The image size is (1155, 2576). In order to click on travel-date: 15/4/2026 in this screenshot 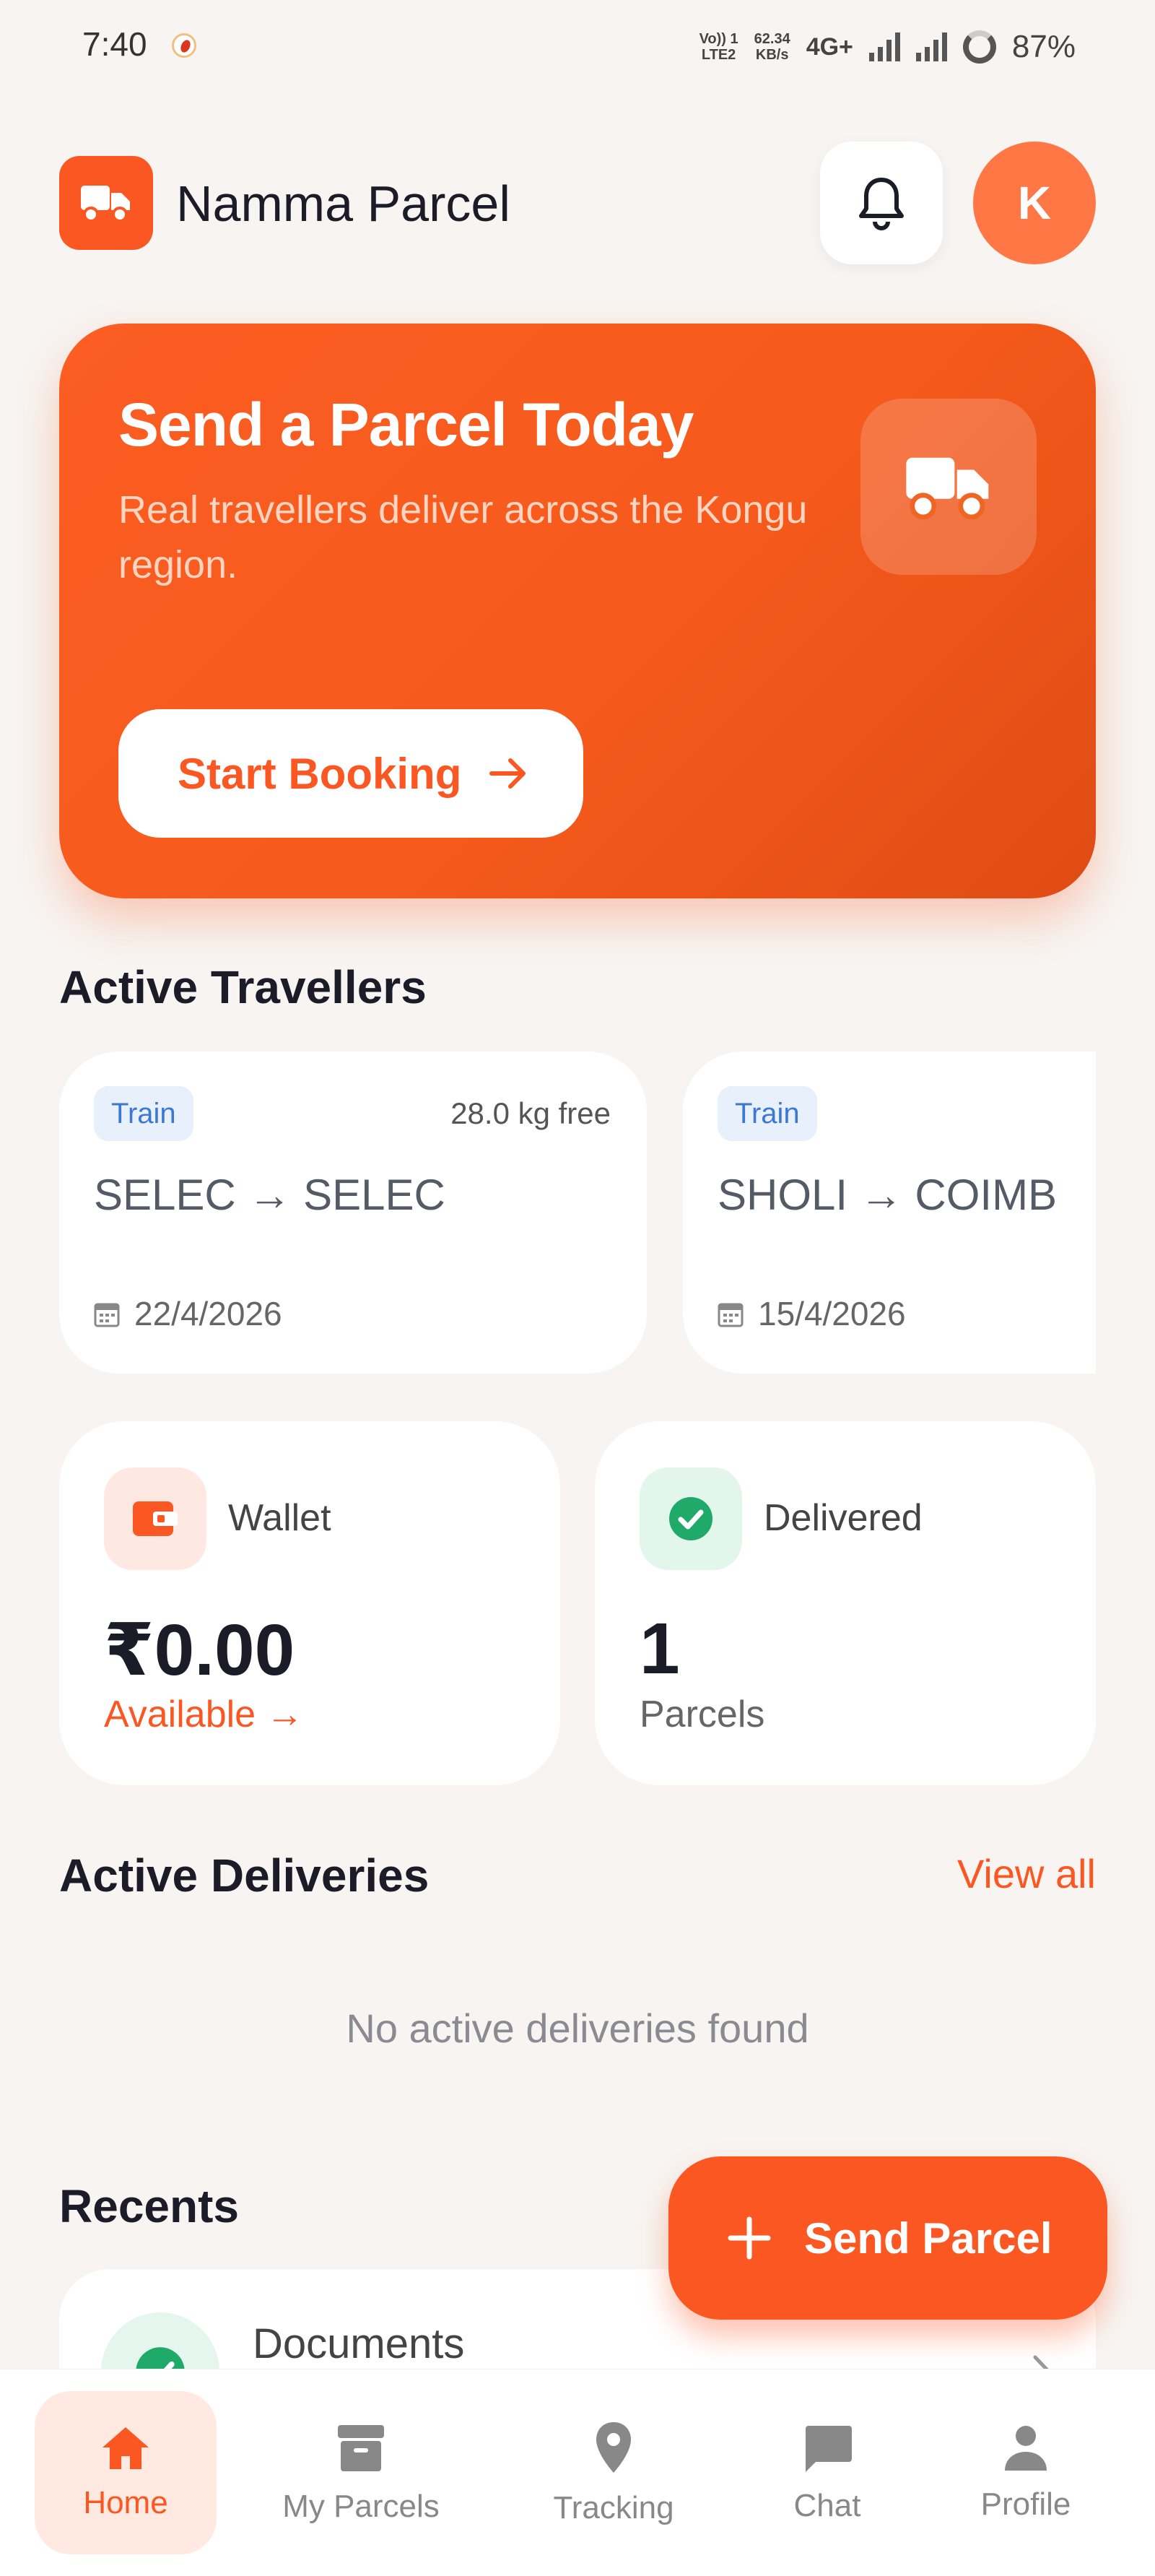, I will do `click(812, 1313)`.